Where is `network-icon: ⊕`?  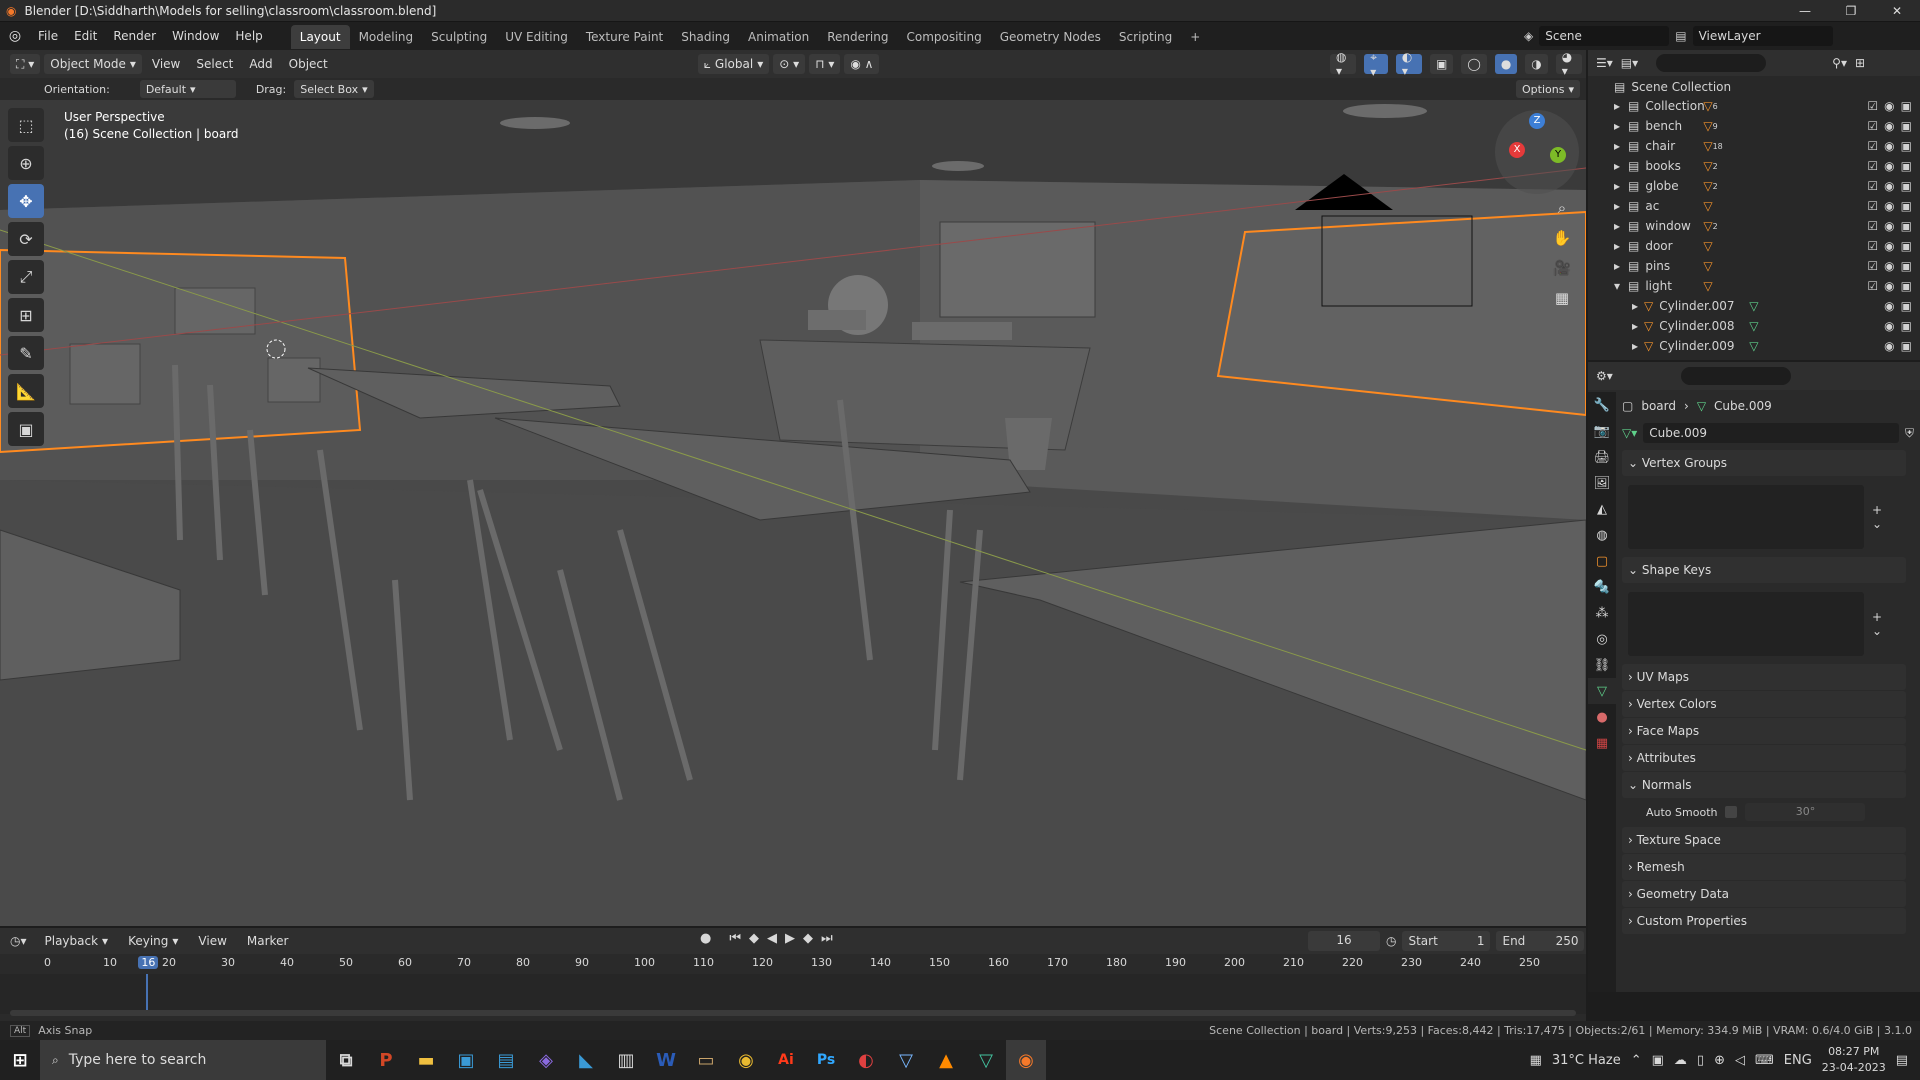
network-icon: ⊕ is located at coordinates (1719, 1060).